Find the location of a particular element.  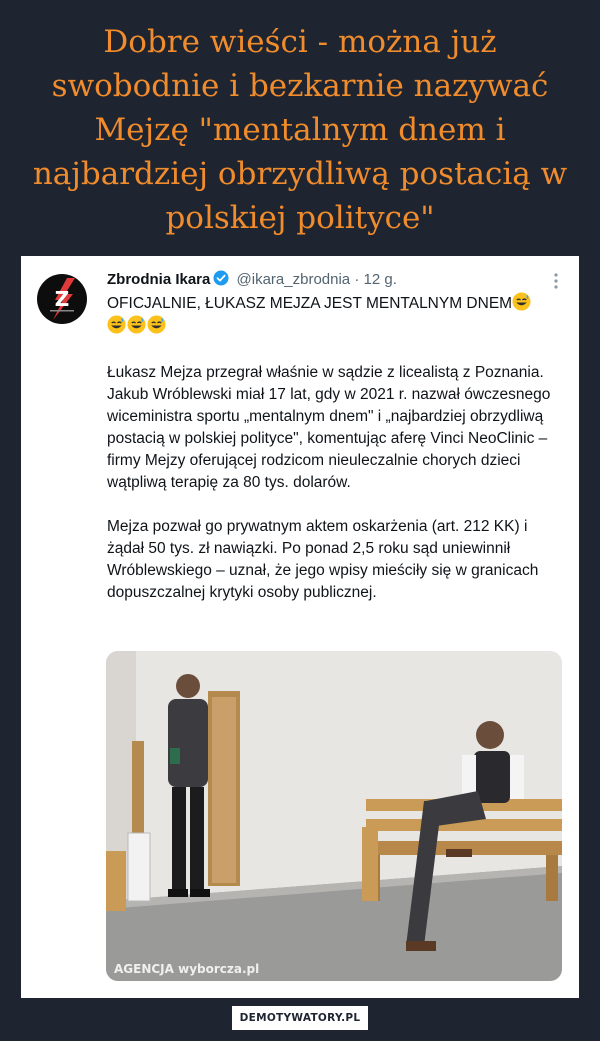

author-row: Zbrodnia Ikara @ikara_zbrodnia · 12 g. is located at coordinates (252, 280).